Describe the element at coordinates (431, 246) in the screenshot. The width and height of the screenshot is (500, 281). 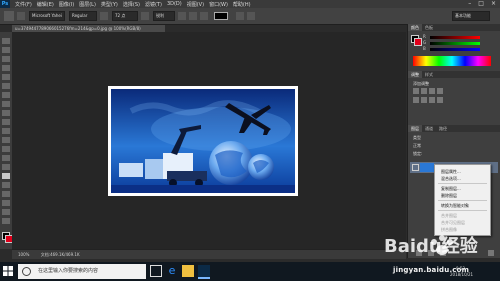
I see `baidu-logo-text: Baidu经验` at that location.